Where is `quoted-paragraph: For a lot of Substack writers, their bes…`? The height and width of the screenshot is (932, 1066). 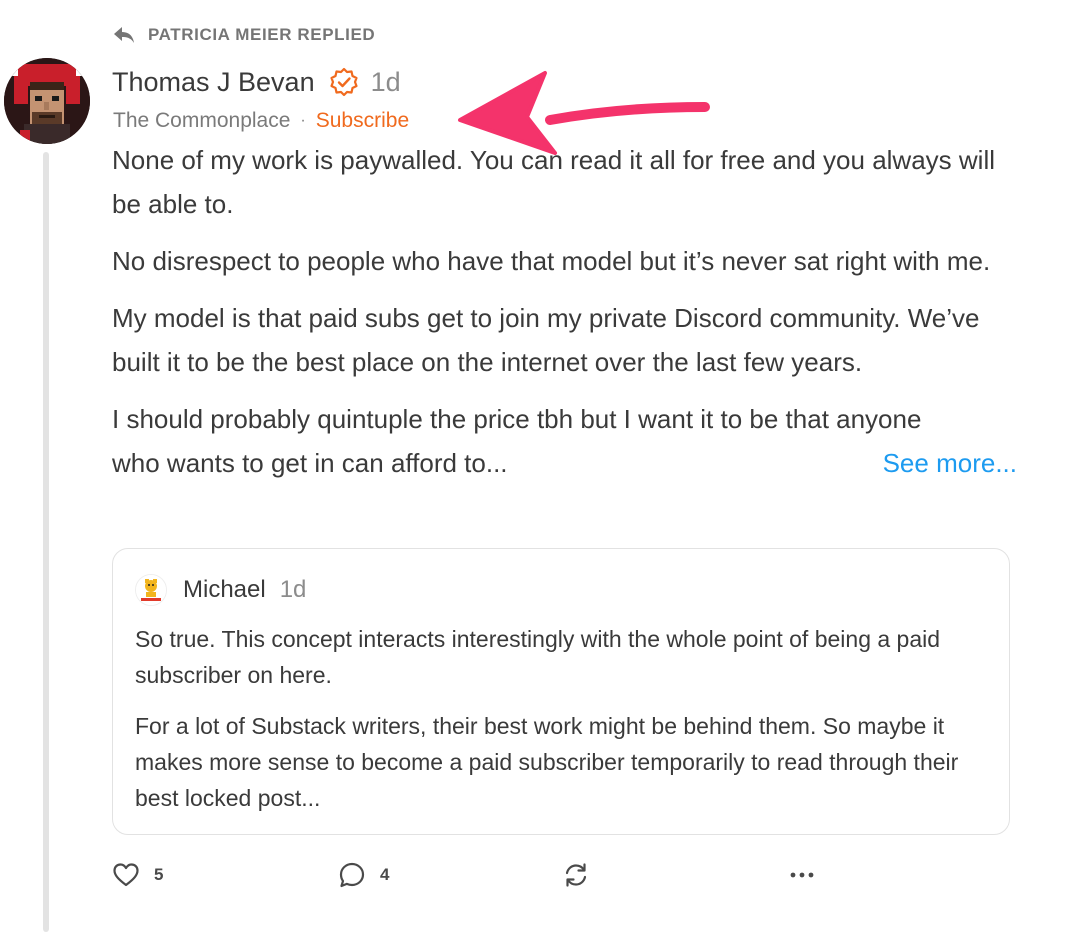 quoted-paragraph: For a lot of Substack writers, their bes… is located at coordinates (547, 762).